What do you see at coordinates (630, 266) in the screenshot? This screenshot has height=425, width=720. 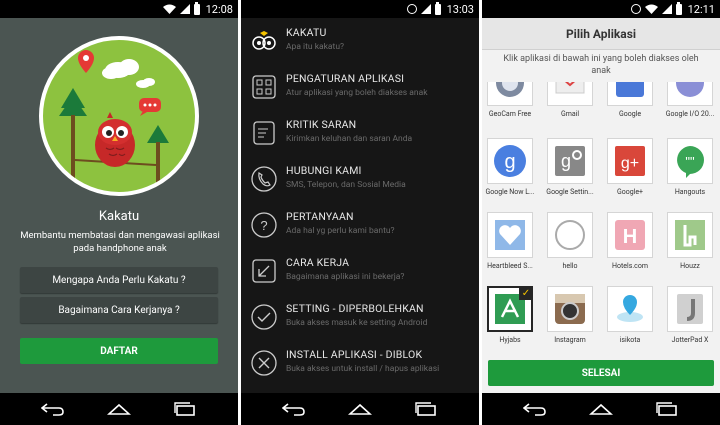 I see `app-label: Hotels.com` at bounding box center [630, 266].